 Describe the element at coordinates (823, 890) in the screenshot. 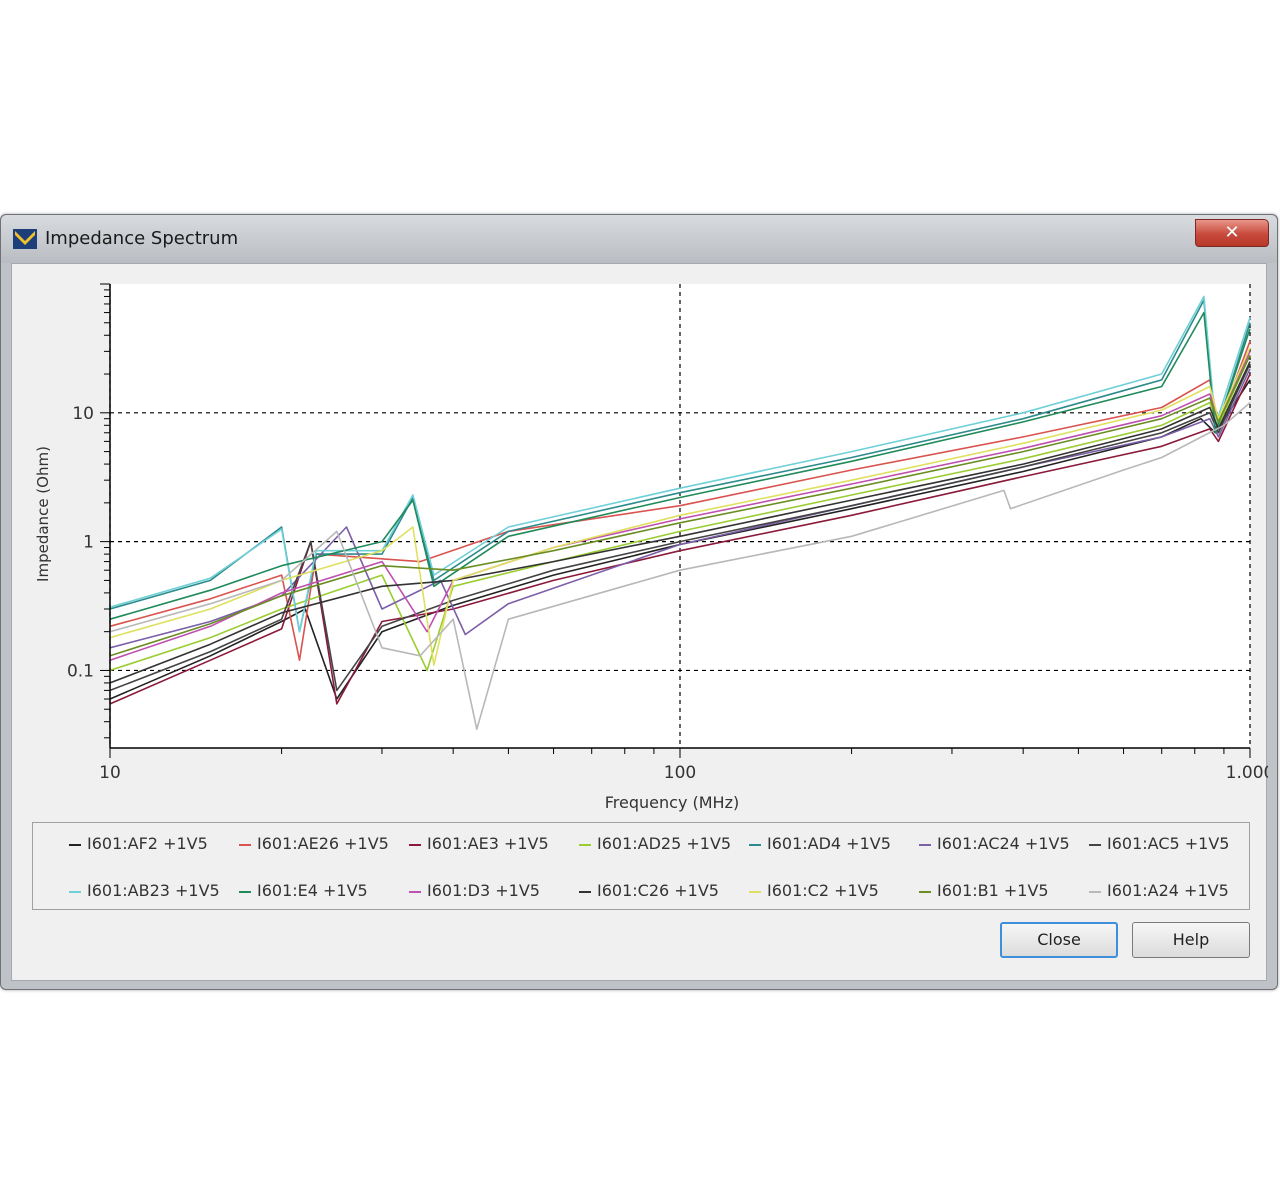

I see `legend-label: I601:C2 +1V5` at that location.